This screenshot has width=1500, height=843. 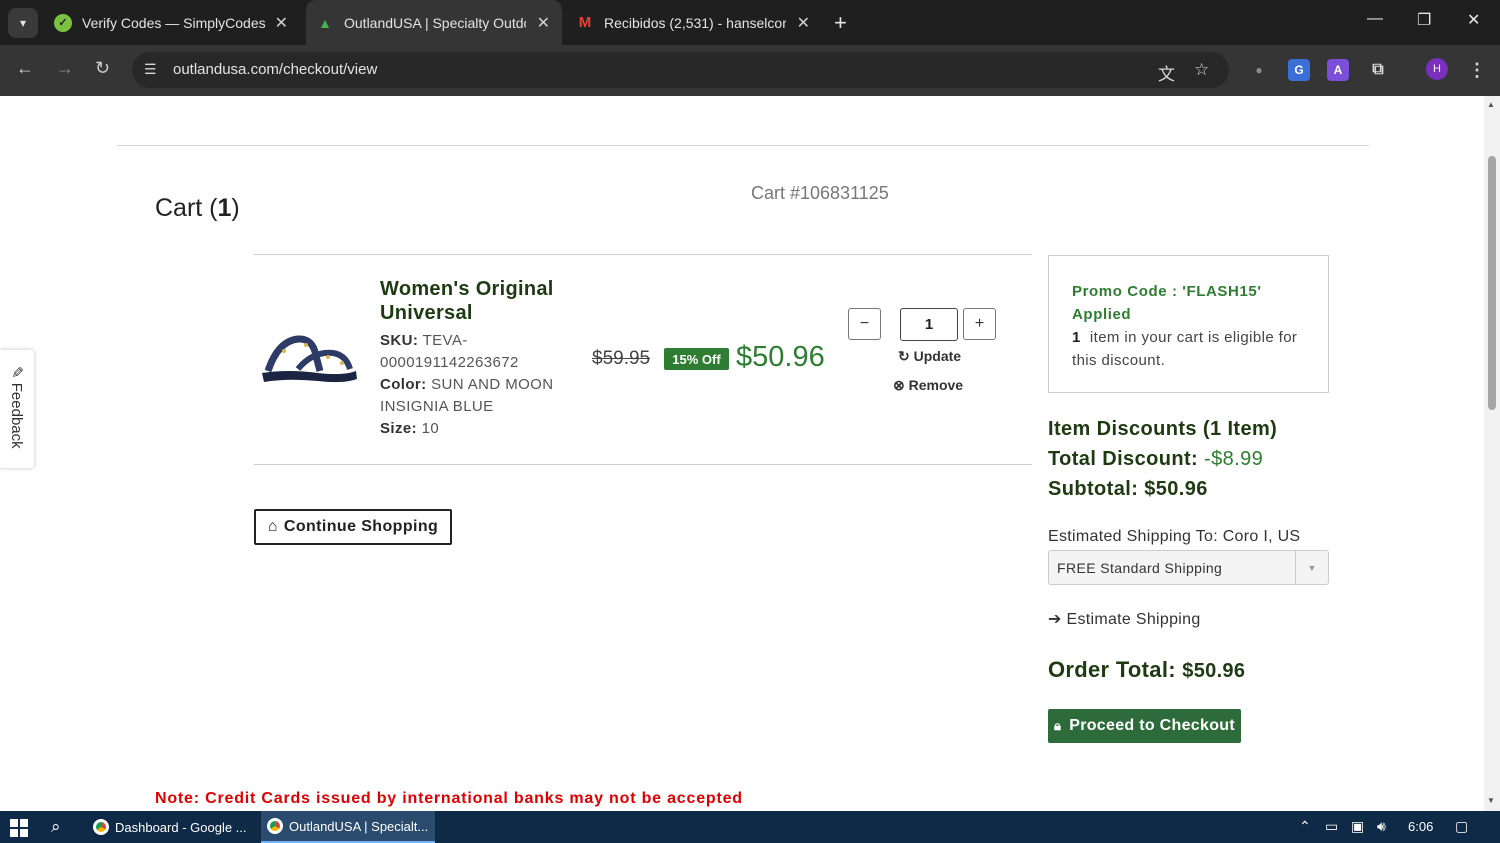 I want to click on back-arrow-icon: ←, so click(x=25, y=68).